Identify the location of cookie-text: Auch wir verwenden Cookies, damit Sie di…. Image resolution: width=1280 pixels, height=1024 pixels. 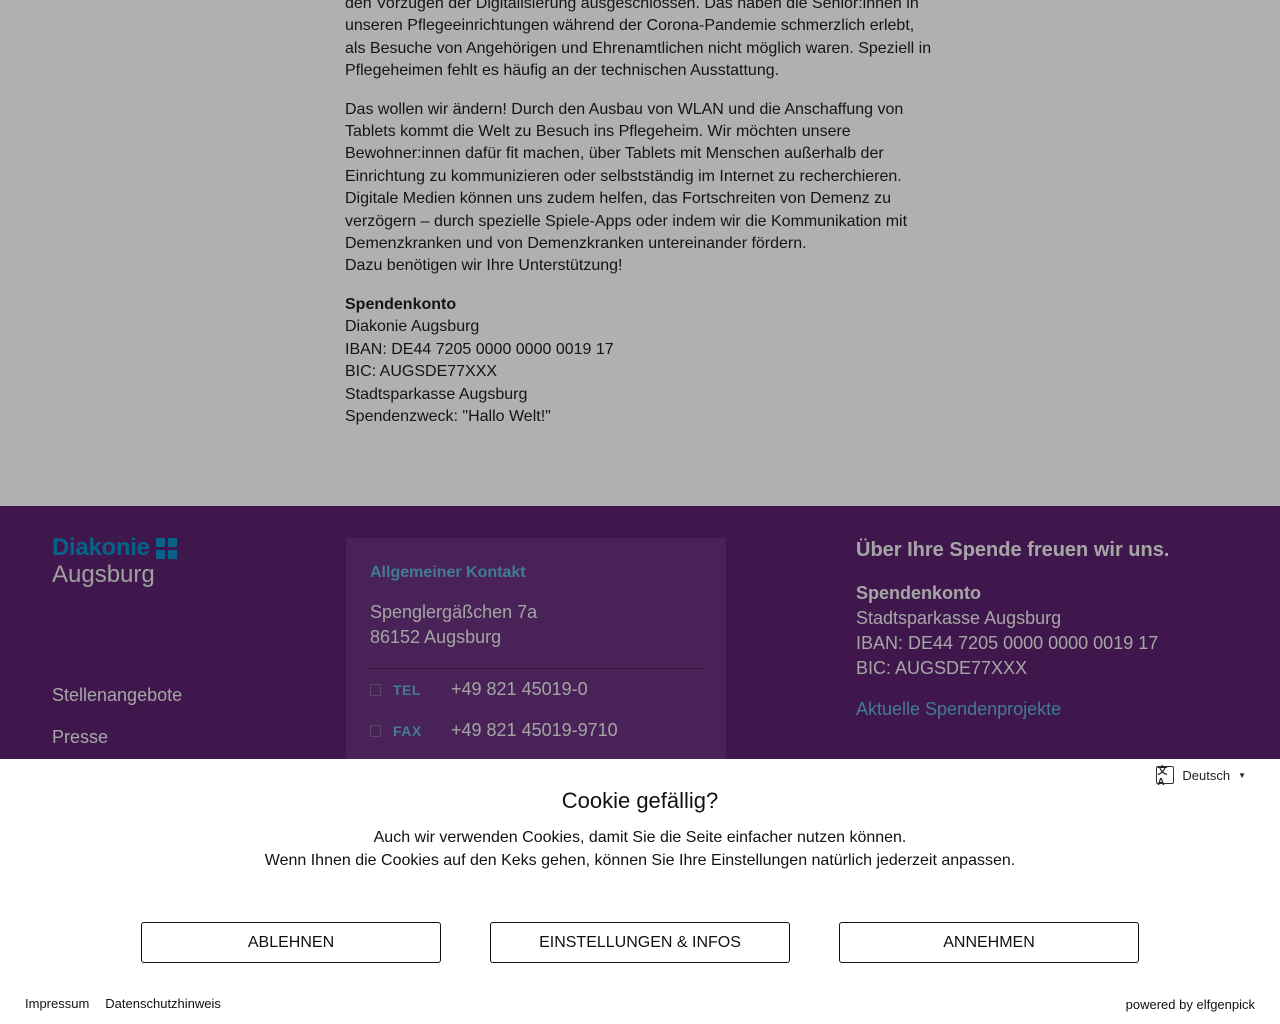
(640, 849).